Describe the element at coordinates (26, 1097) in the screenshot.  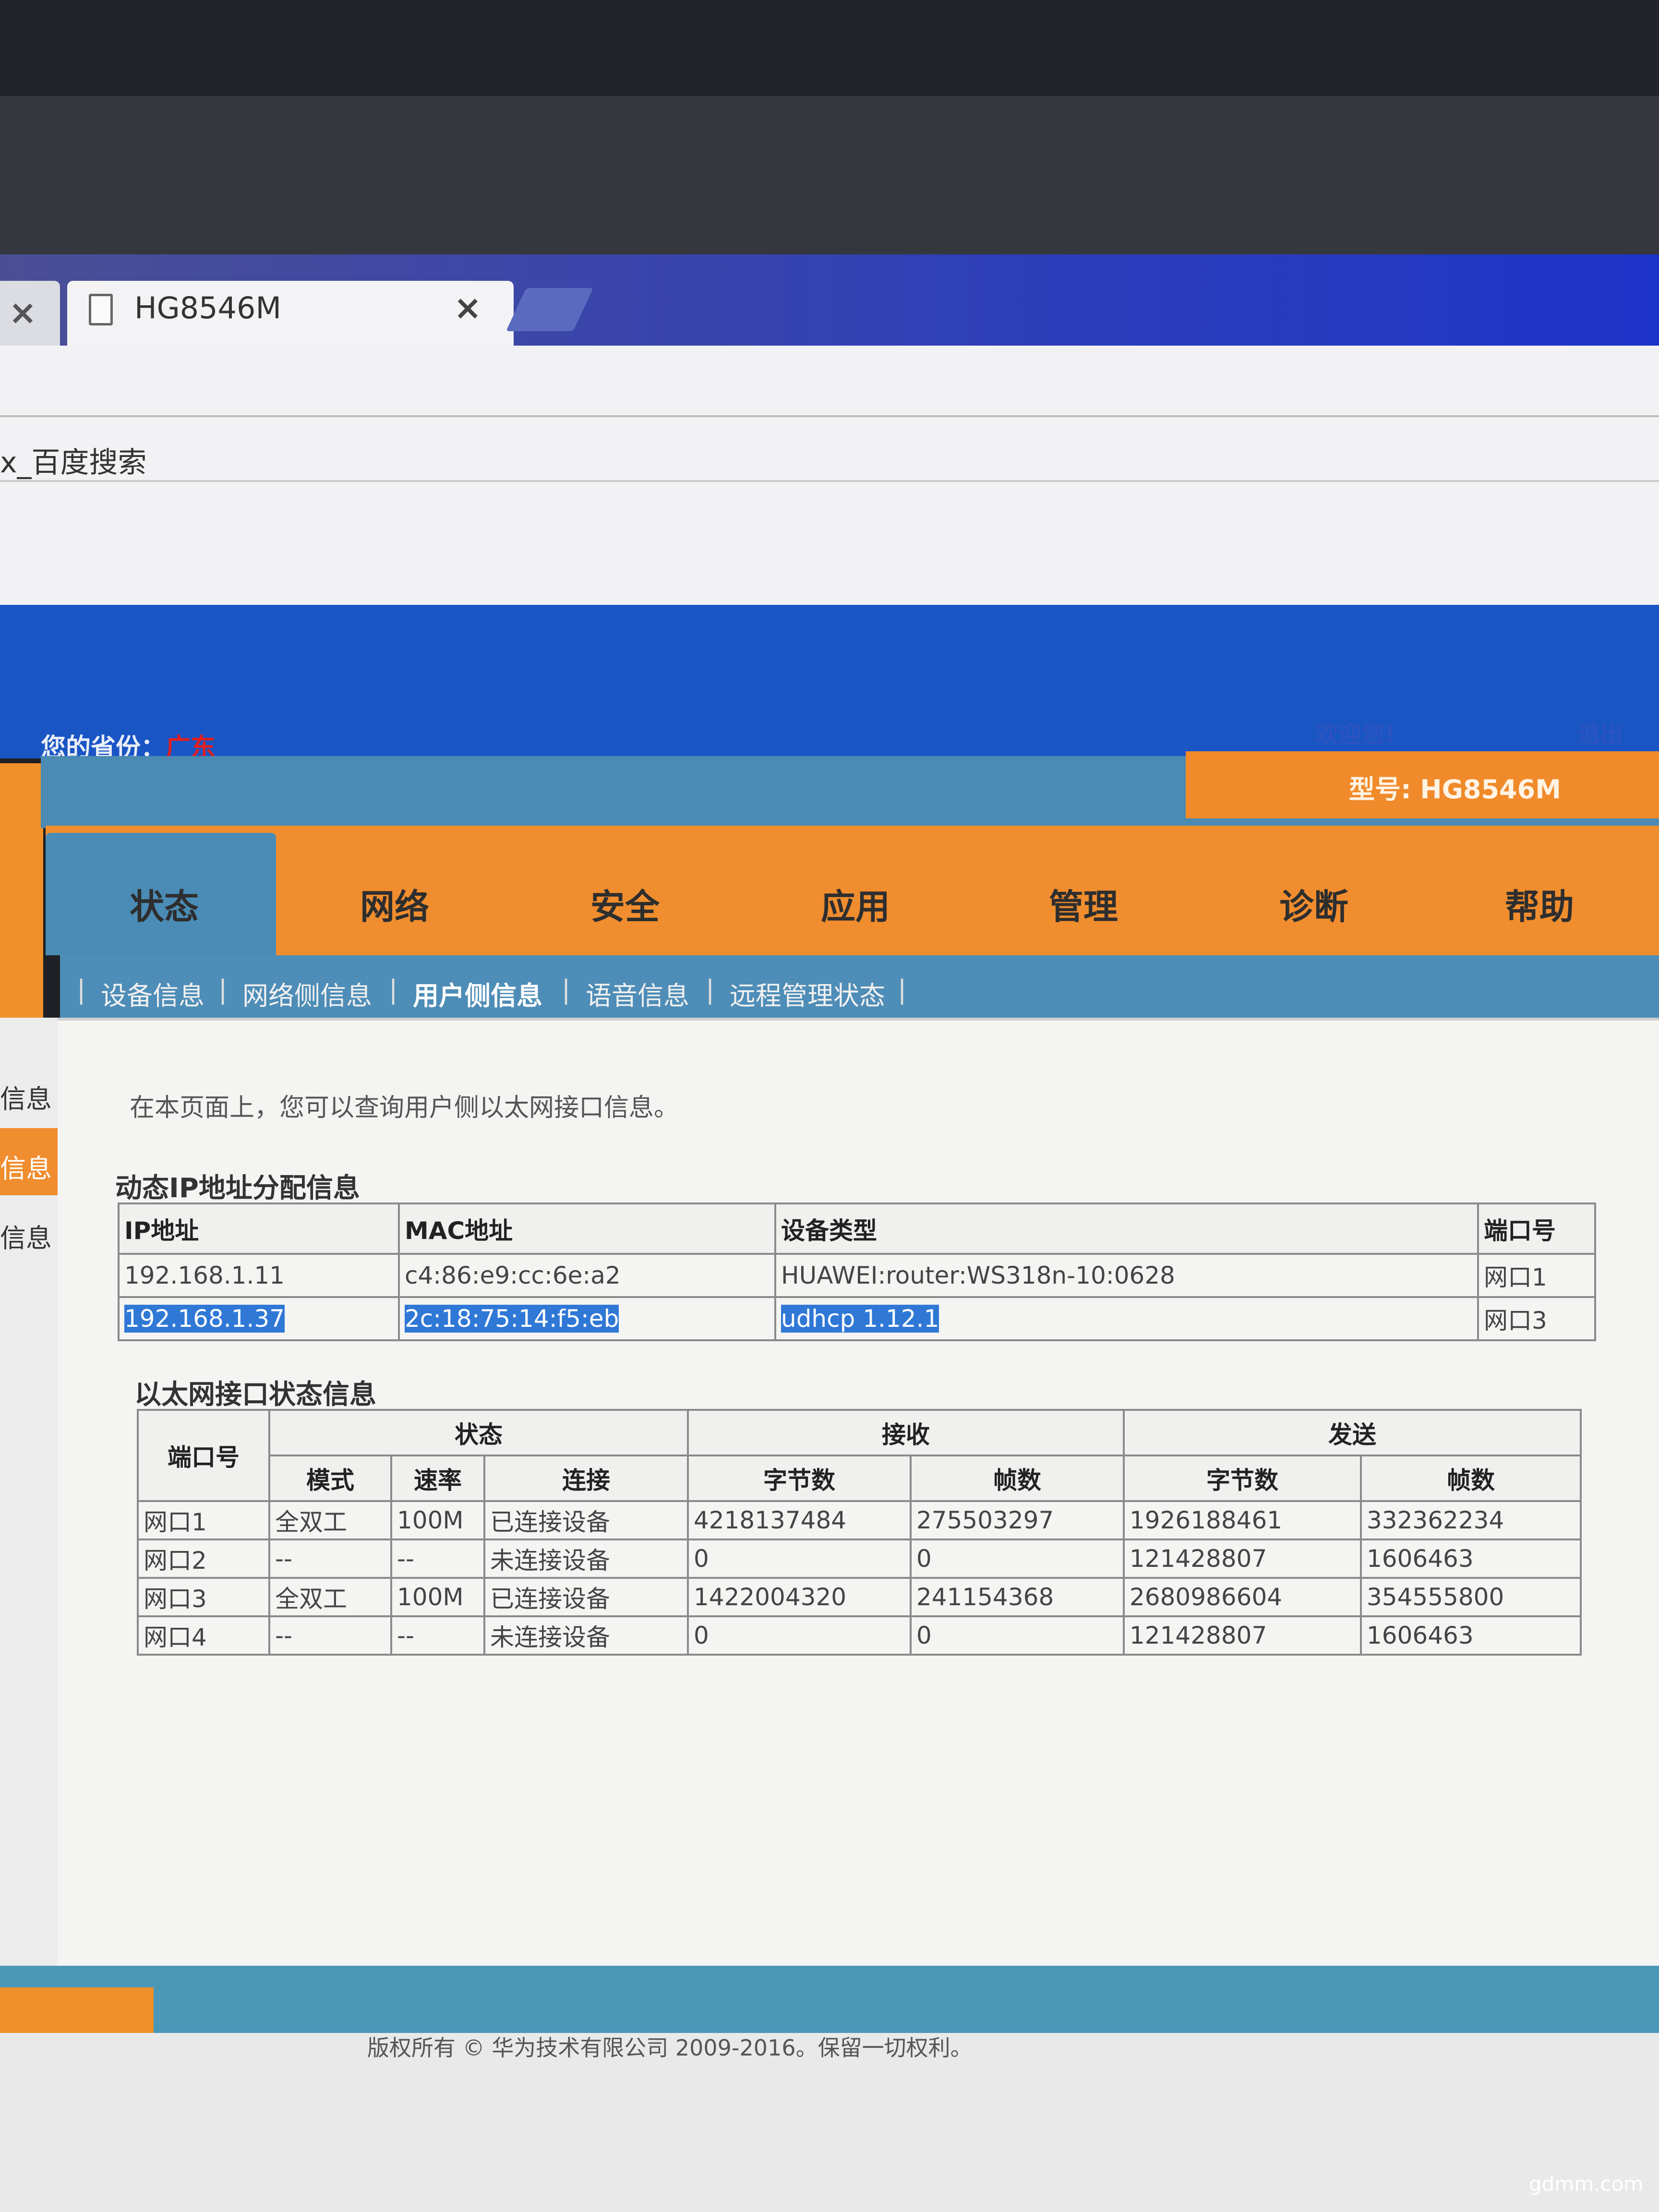
I see `sidebar-item-1: 信息` at that location.